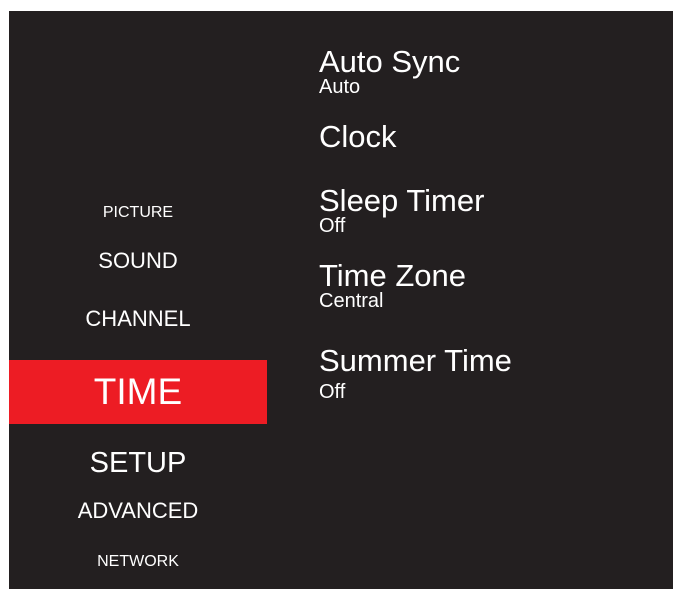  What do you see at coordinates (415, 360) in the screenshot?
I see `setting-label: Summer Time` at bounding box center [415, 360].